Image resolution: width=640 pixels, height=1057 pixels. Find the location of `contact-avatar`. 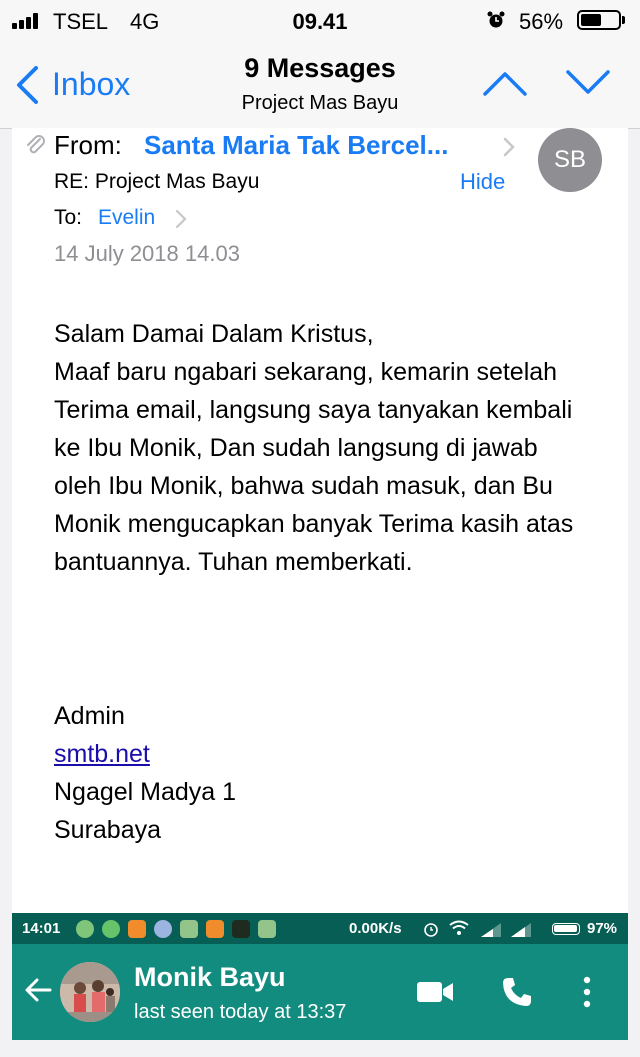

contact-avatar is located at coordinates (90, 992).